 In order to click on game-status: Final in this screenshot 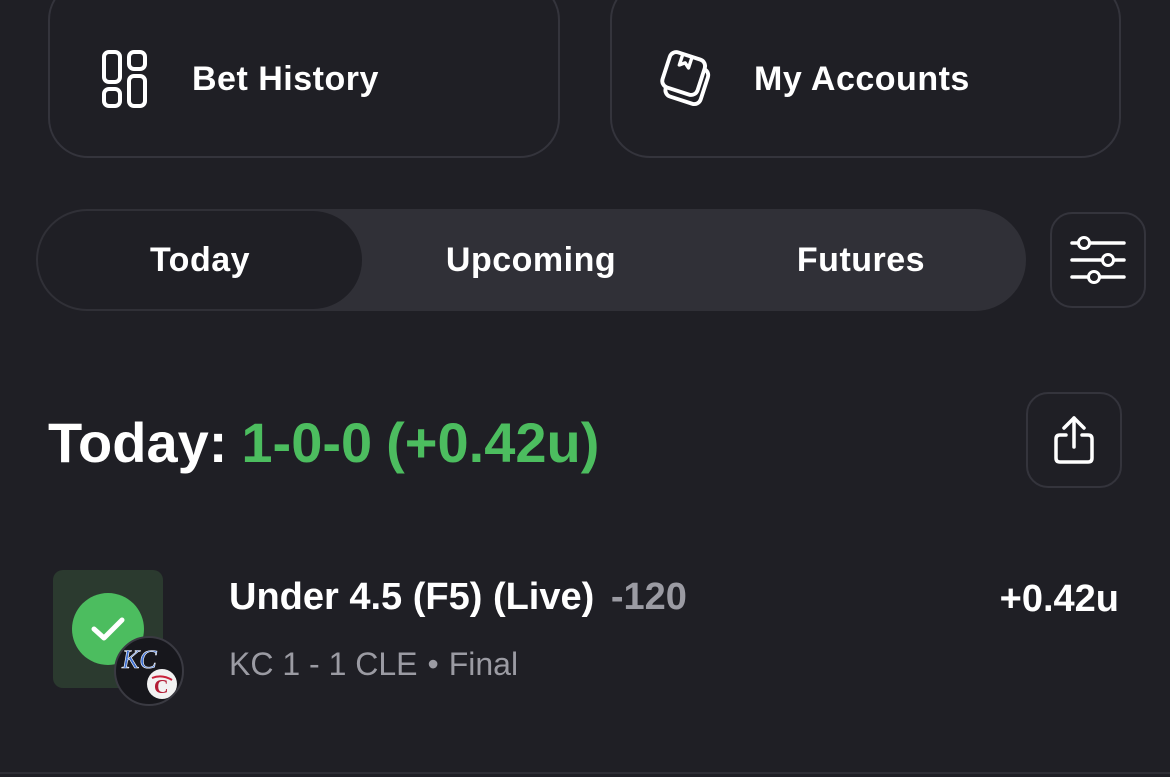, I will do `click(483, 664)`.